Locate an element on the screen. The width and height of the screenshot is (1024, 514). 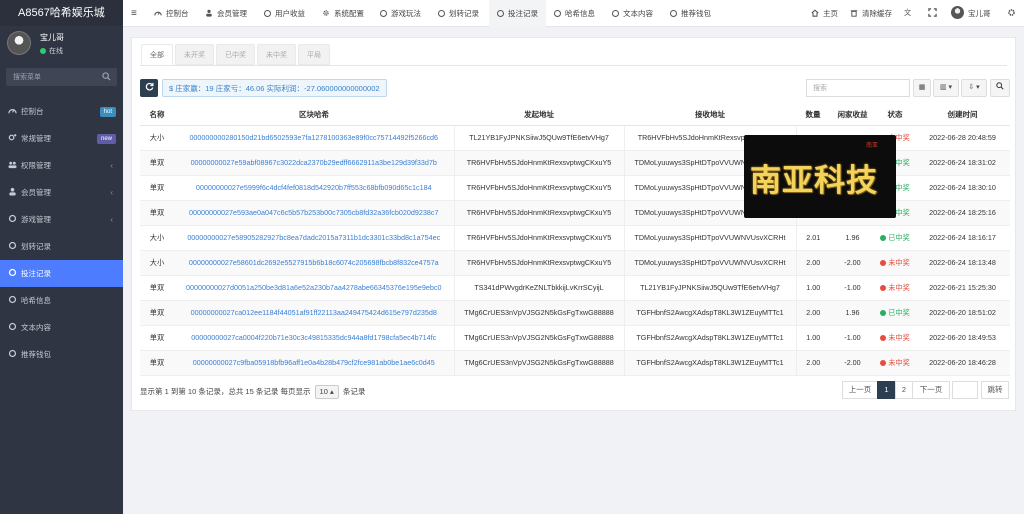
next-page-button: 下一页 is located at coordinates (931, 390).